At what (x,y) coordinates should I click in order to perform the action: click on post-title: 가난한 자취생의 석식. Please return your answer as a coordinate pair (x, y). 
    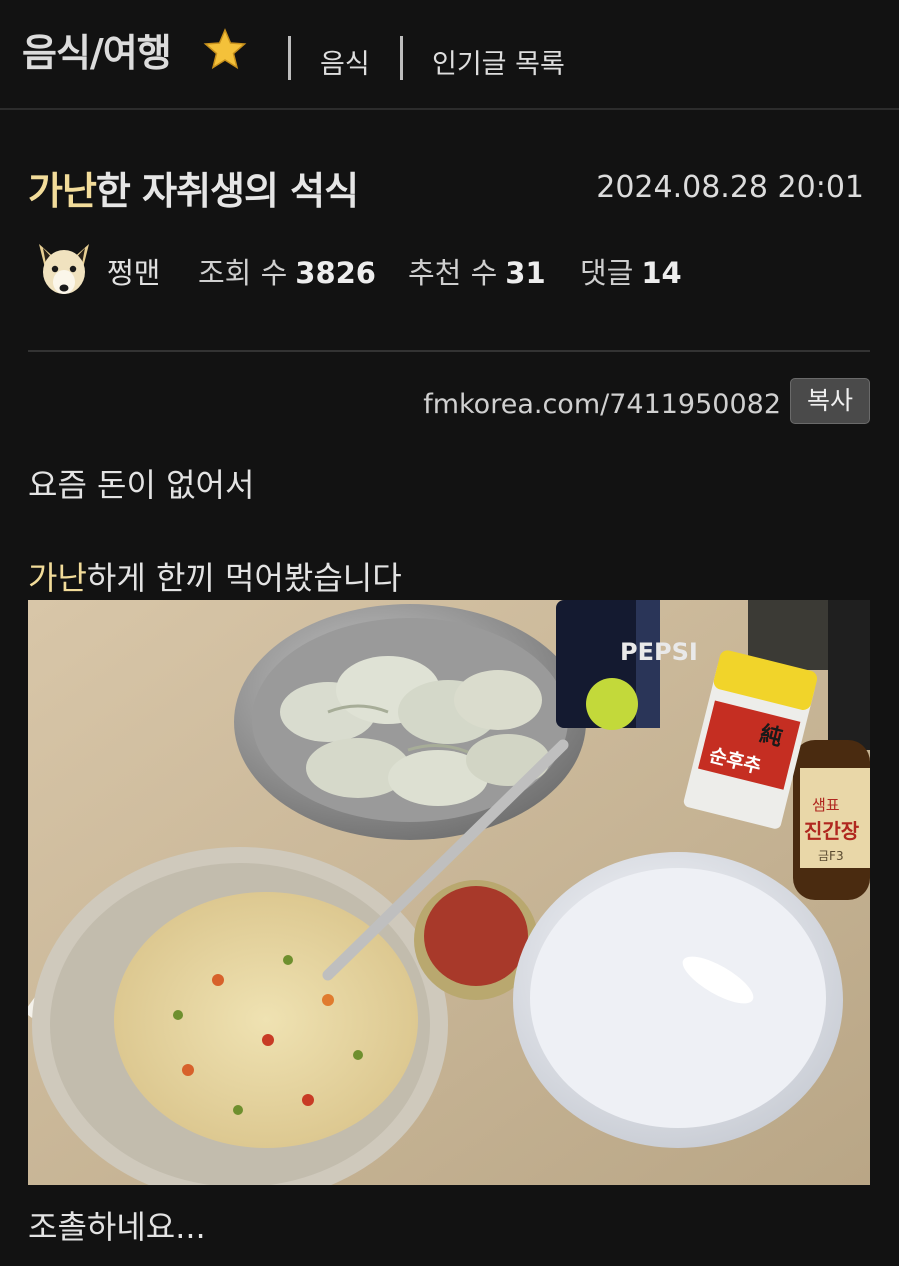
    Looking at the image, I should click on (193, 187).